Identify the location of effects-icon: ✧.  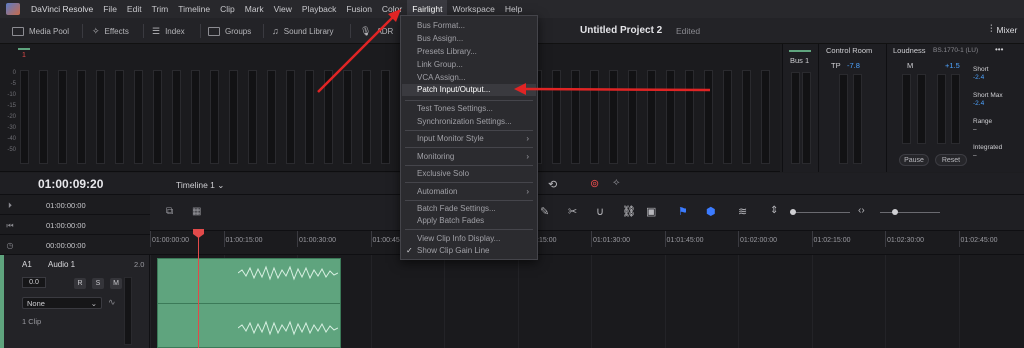
(96, 30).